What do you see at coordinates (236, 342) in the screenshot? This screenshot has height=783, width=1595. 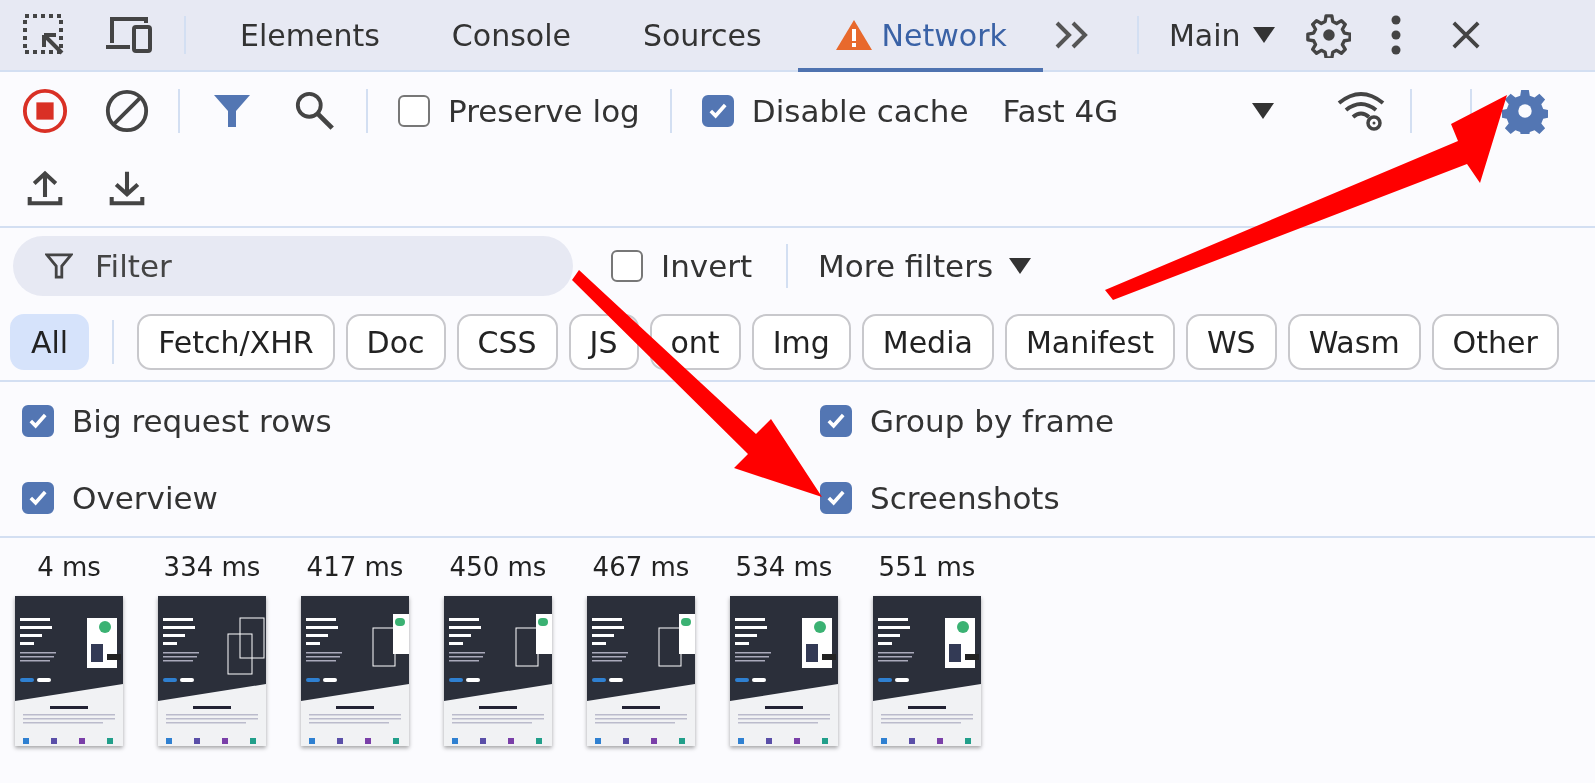 I see `type-filter-chip: Fetch/XHR` at bounding box center [236, 342].